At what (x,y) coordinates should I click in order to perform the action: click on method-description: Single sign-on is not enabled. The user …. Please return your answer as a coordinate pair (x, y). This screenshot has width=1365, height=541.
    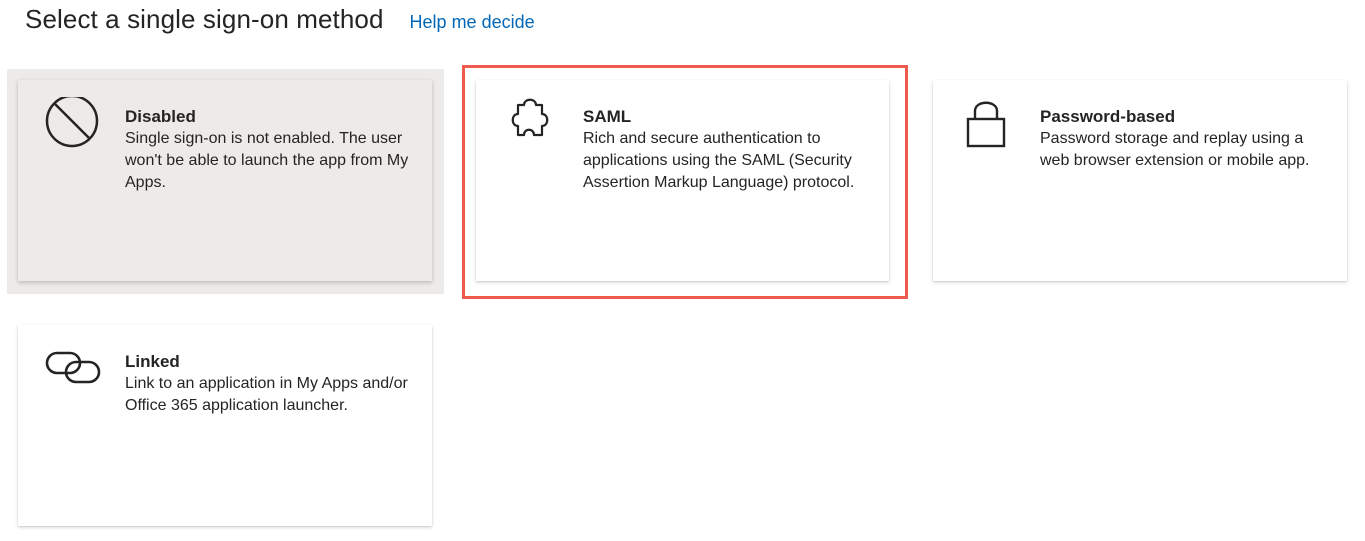
    Looking at the image, I should click on (267, 160).